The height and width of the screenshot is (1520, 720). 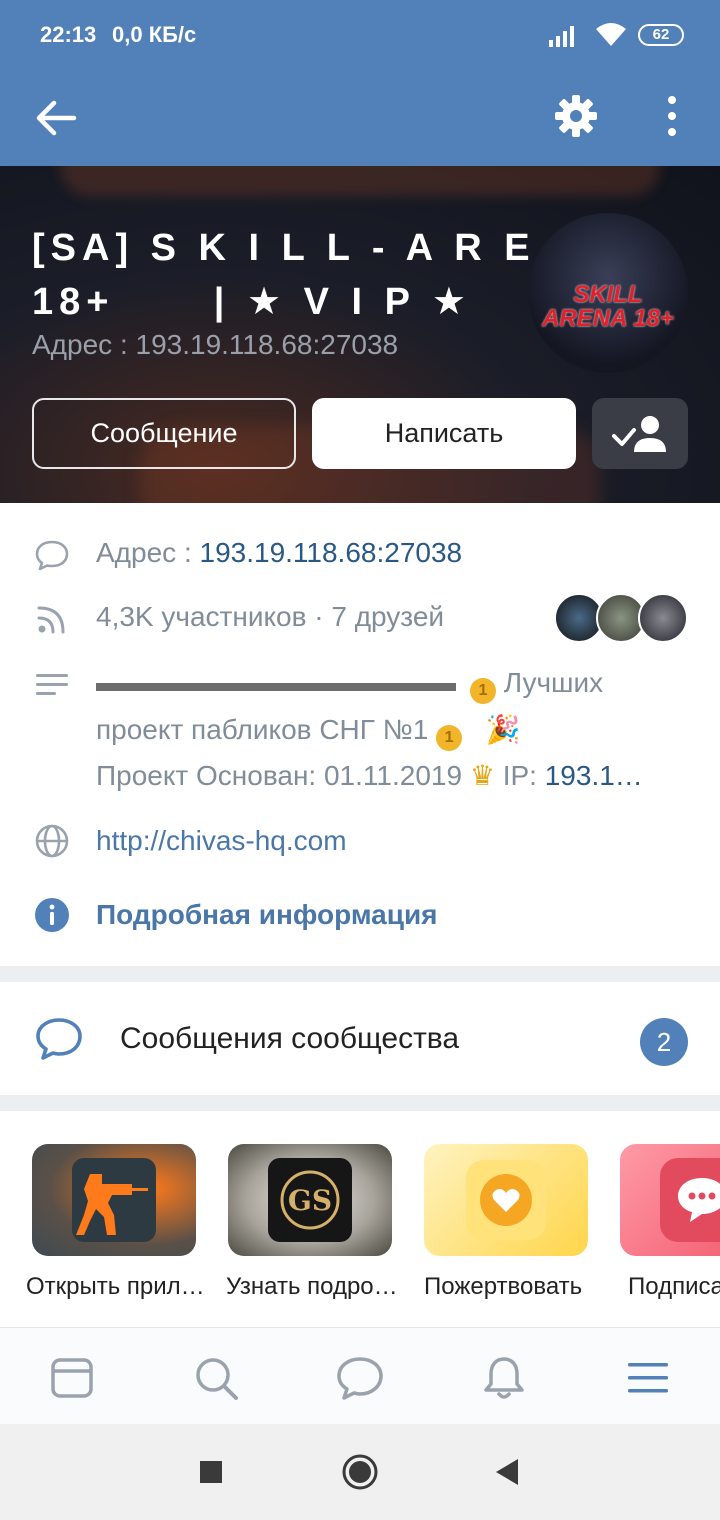 I want to click on avatar-logo: SKILL ARENA 18+, so click(x=608, y=306).